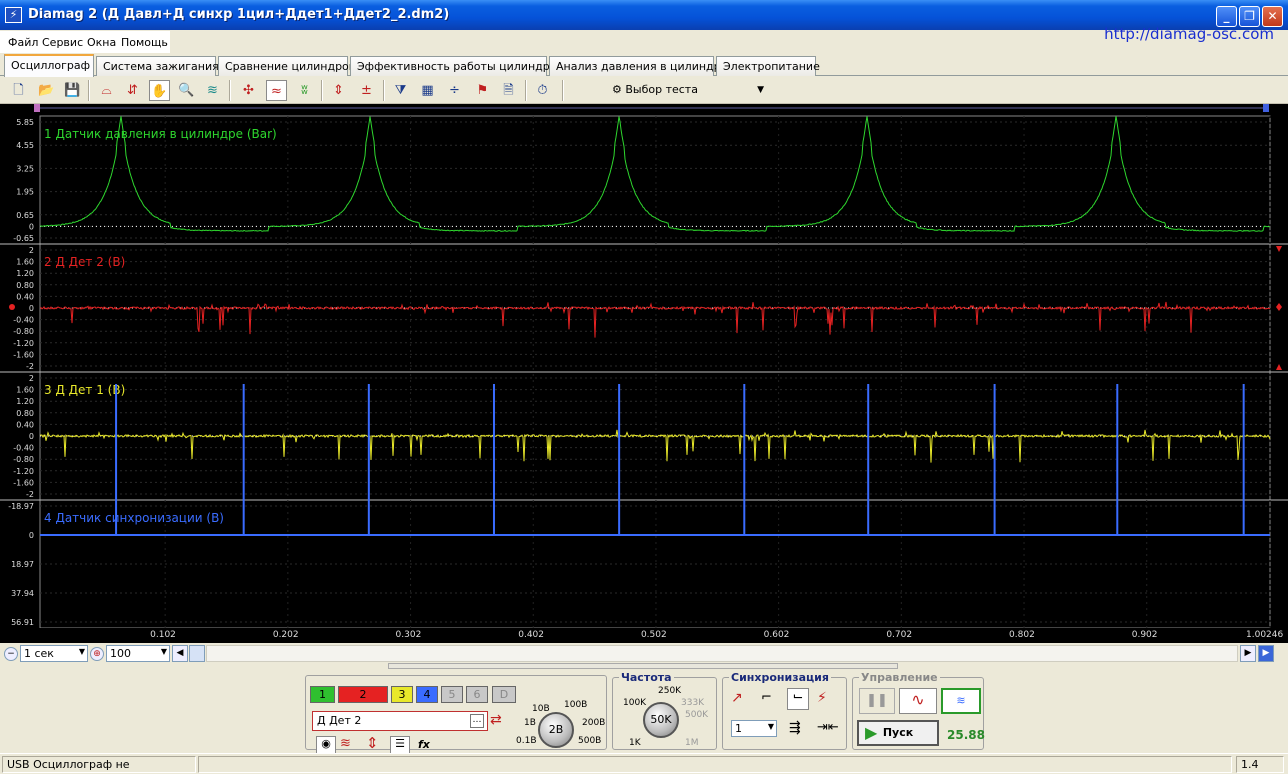 Image resolution: width=1288 pixels, height=774 pixels. Describe the element at coordinates (49, 65) in the screenshot. I see `tab-oscilloscope: Осциллограф` at that location.